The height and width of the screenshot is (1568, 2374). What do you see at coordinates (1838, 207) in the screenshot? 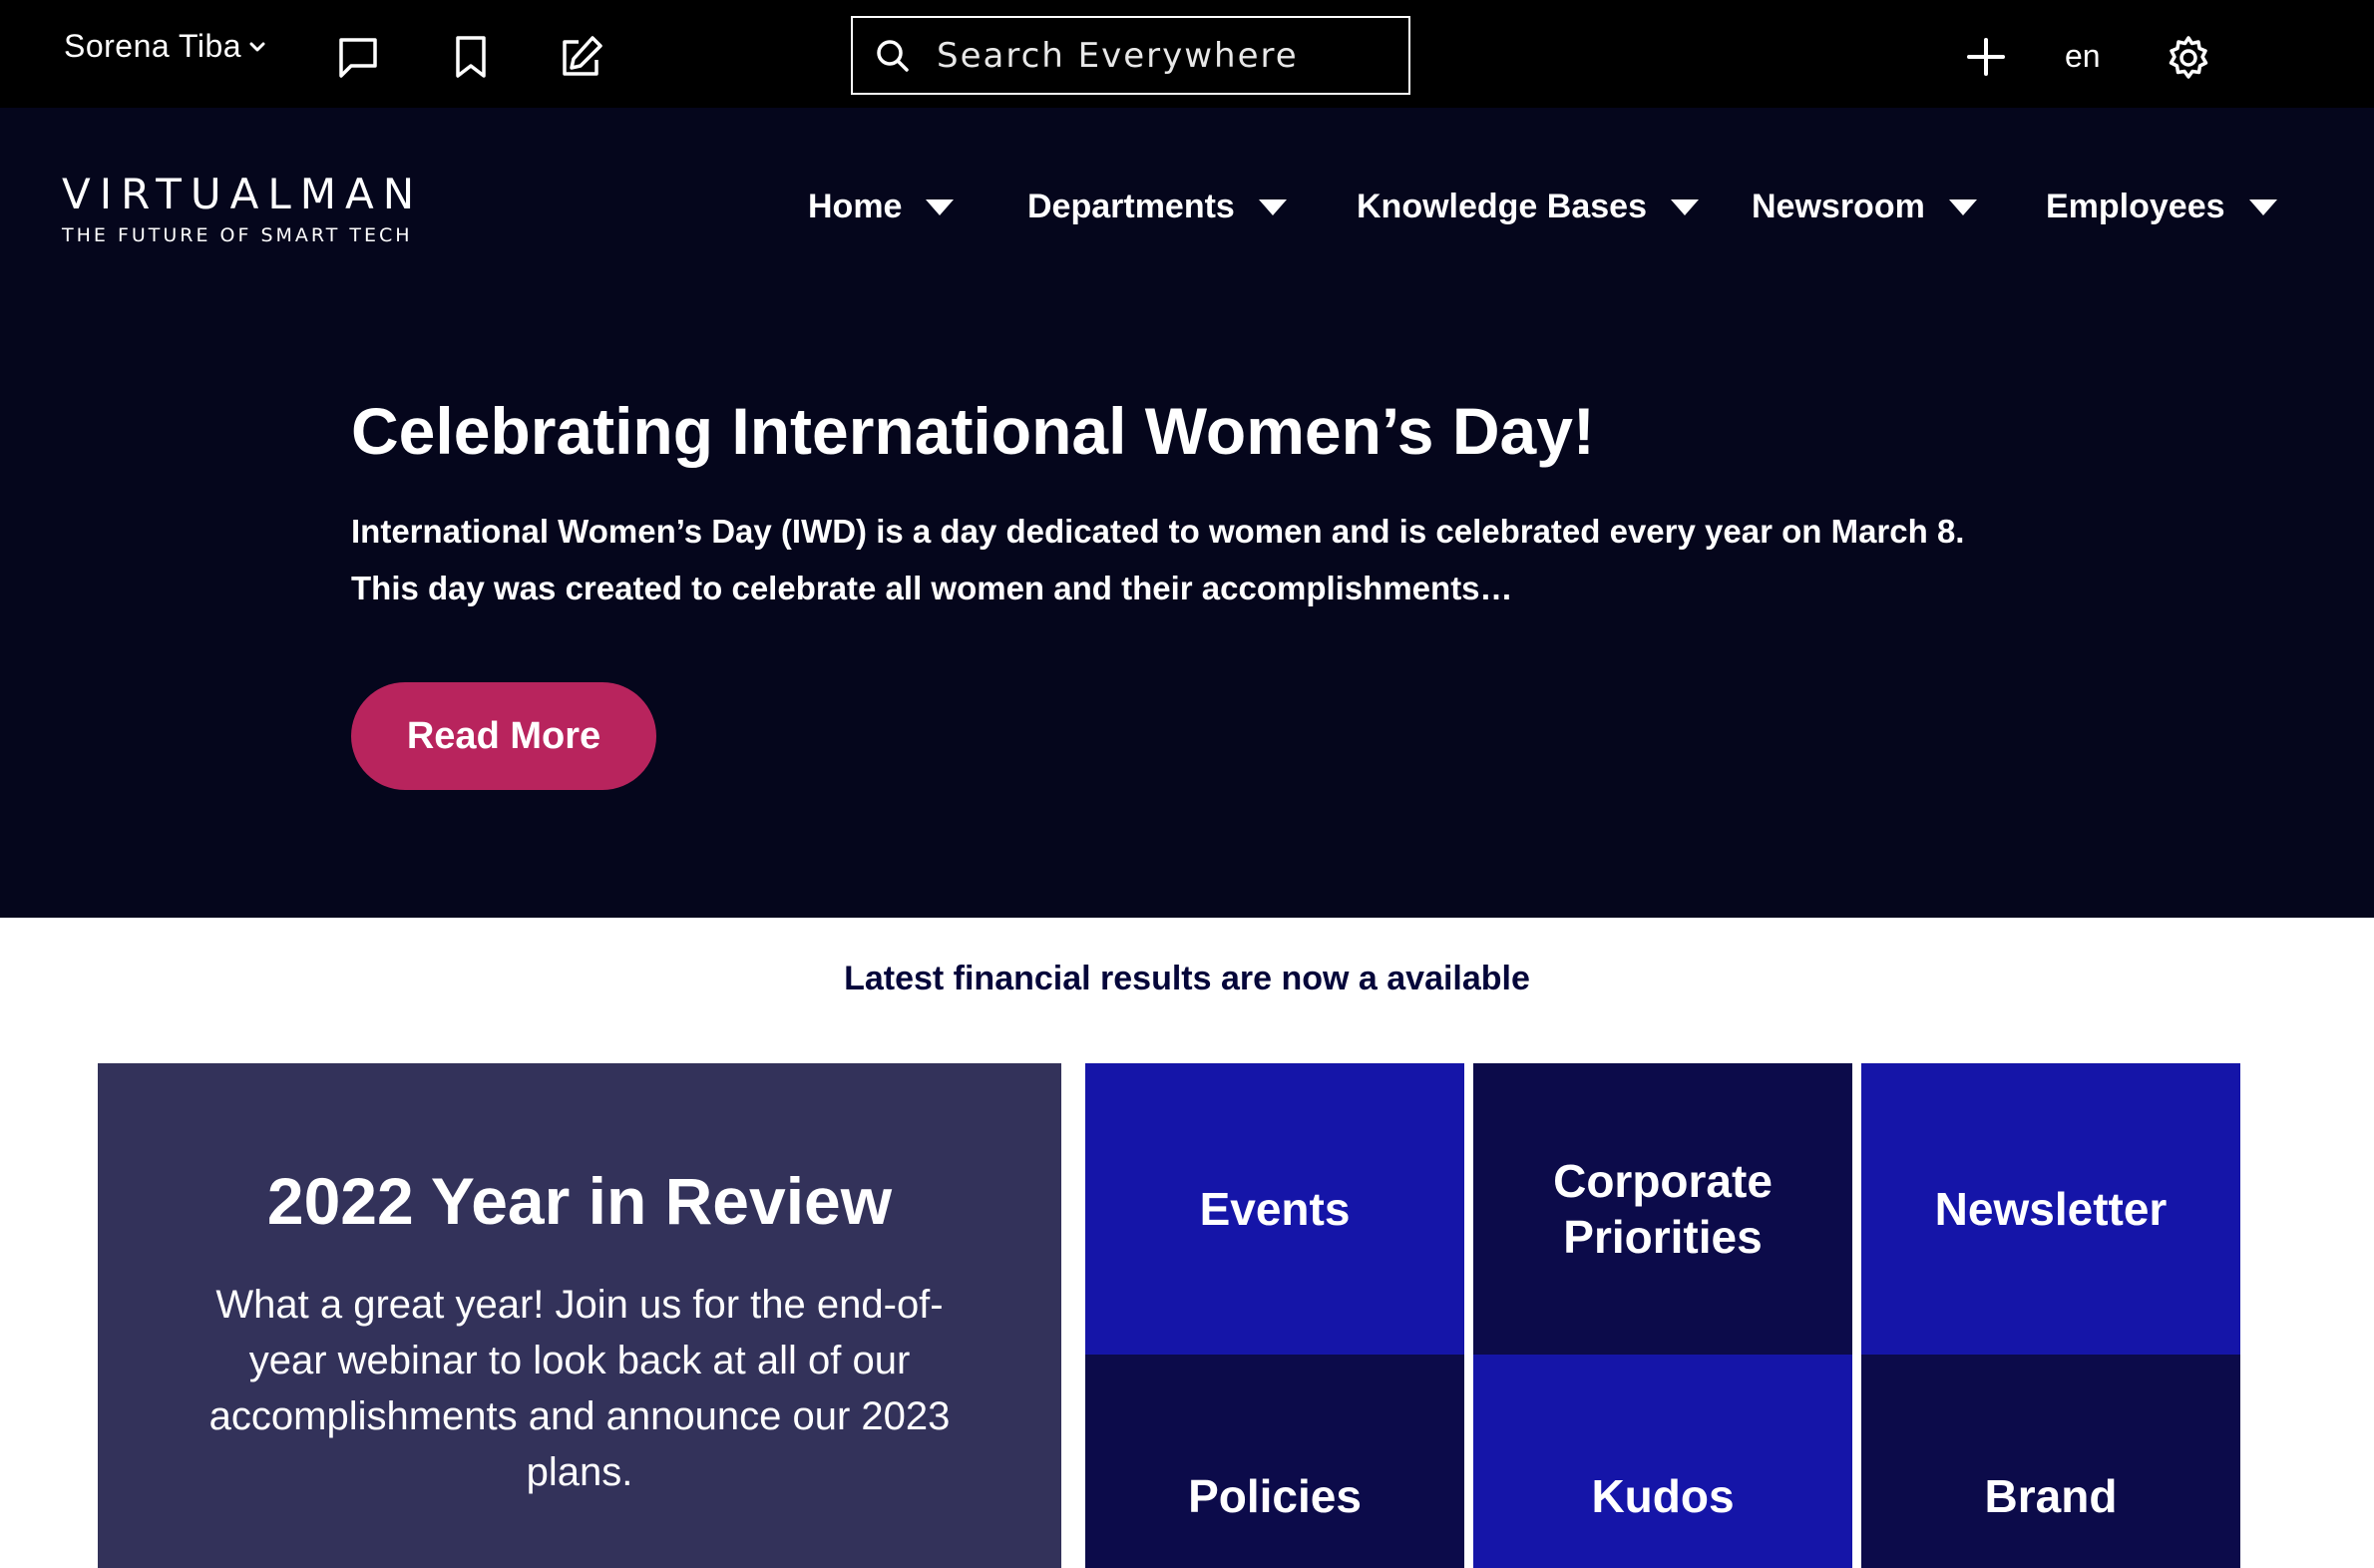
I see `nav-item-label: Newsroom` at bounding box center [1838, 207].